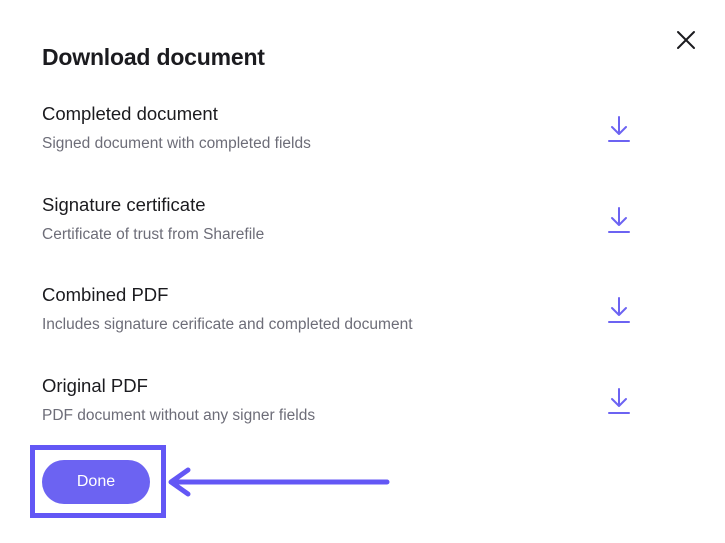  What do you see at coordinates (153, 57) in the screenshot?
I see `dialog-title: Download document` at bounding box center [153, 57].